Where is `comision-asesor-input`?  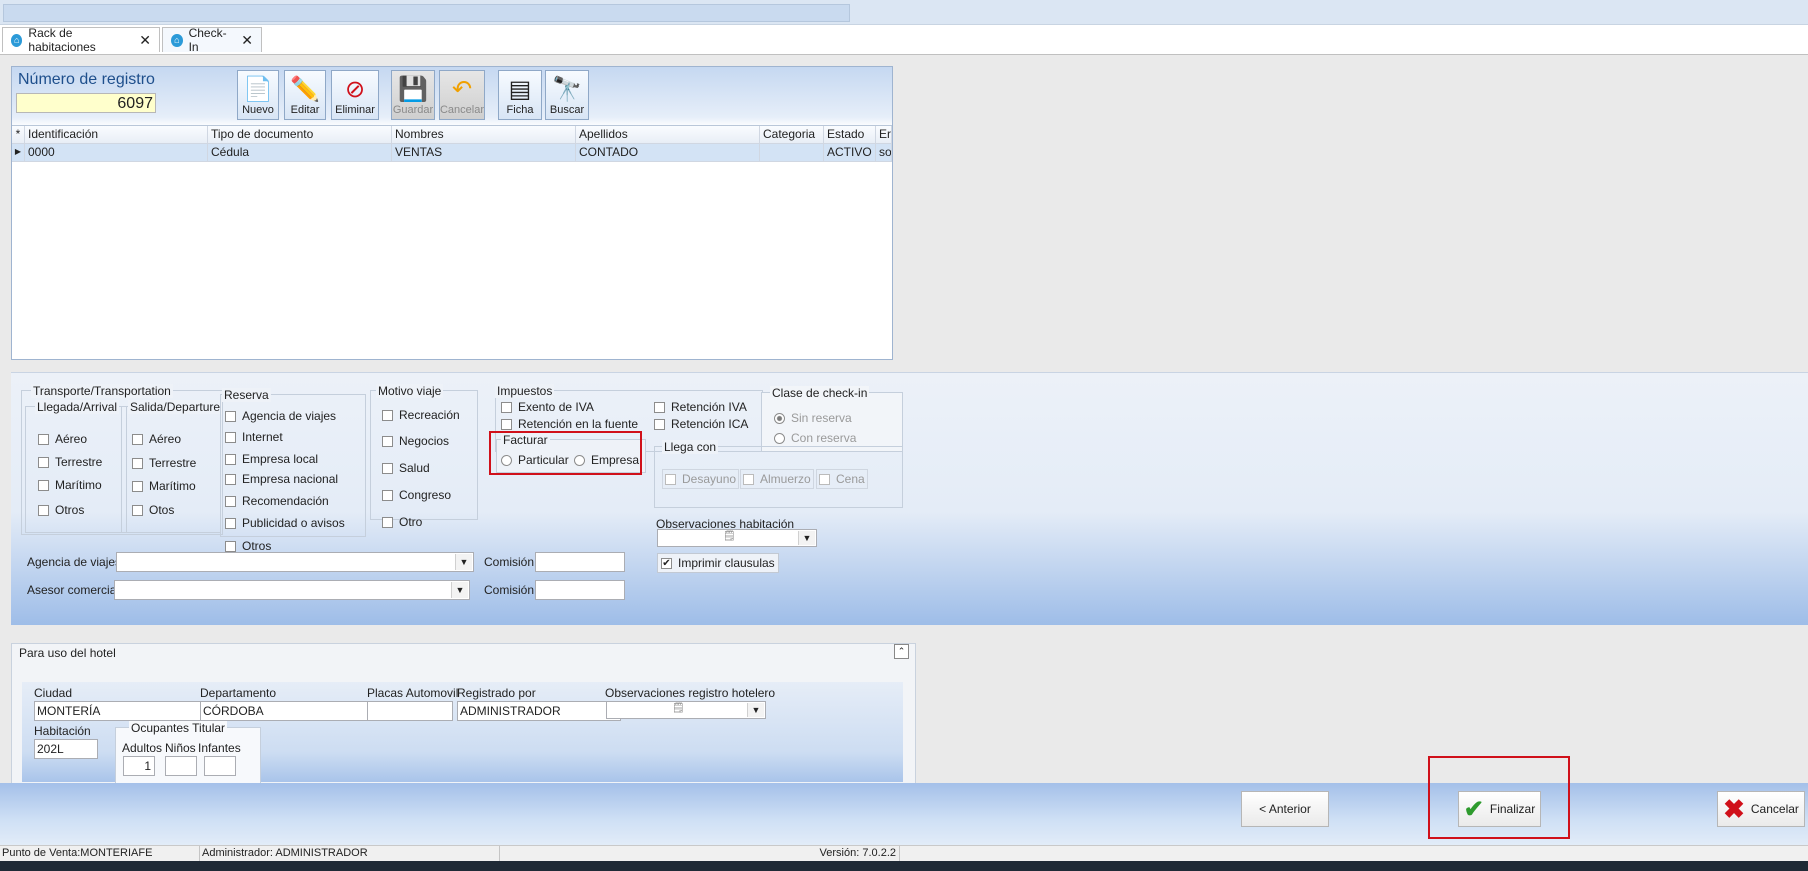 comision-asesor-input is located at coordinates (580, 590).